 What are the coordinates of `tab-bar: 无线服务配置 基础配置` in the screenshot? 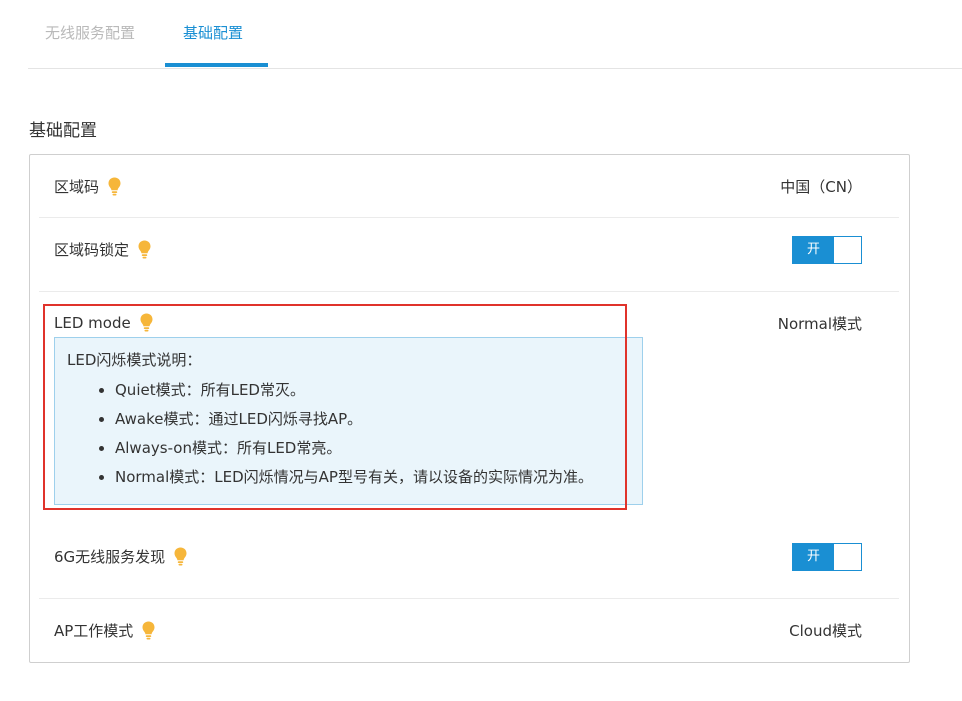 It's located at (495, 34).